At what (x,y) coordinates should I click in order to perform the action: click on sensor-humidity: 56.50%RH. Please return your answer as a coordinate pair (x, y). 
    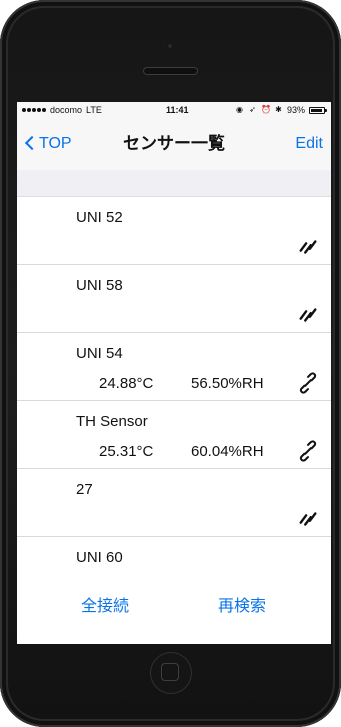
    Looking at the image, I should click on (227, 383).